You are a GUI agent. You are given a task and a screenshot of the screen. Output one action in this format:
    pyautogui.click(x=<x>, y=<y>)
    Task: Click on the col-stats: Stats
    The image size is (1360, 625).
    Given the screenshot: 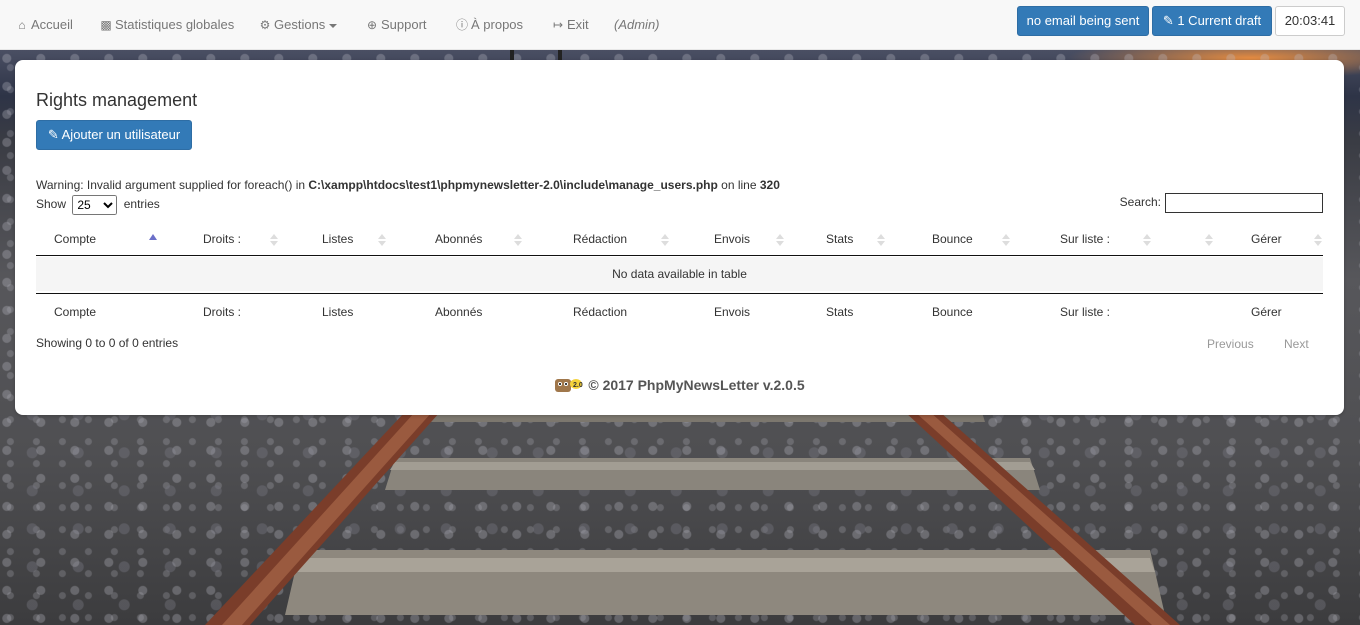 What is the action you would take?
    pyautogui.click(x=839, y=239)
    